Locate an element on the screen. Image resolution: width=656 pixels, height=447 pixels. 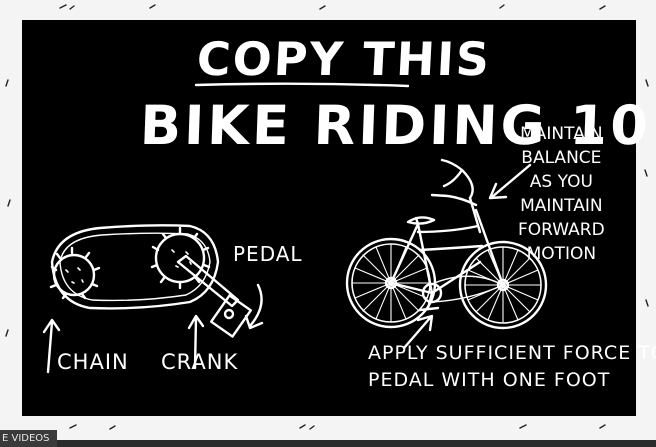
balance-note-line: AS YOU is located at coordinates (561, 182).